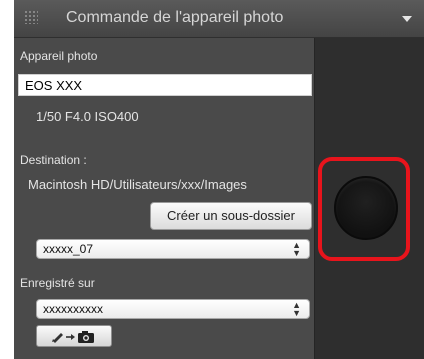 The width and height of the screenshot is (424, 359). Describe the element at coordinates (87, 116) in the screenshot. I see `camera-settings-readout: 1/50 F4.0 ISO400` at that location.